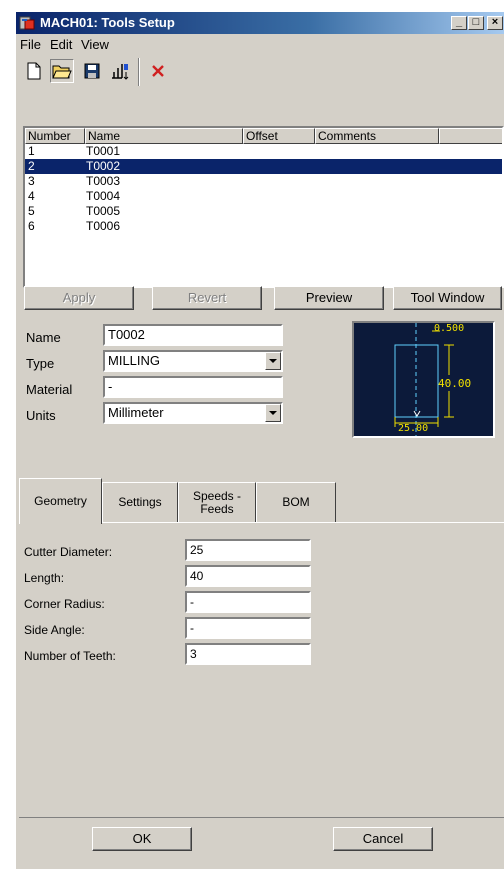  I want to click on table-row: 6 T0006, so click(263, 226).